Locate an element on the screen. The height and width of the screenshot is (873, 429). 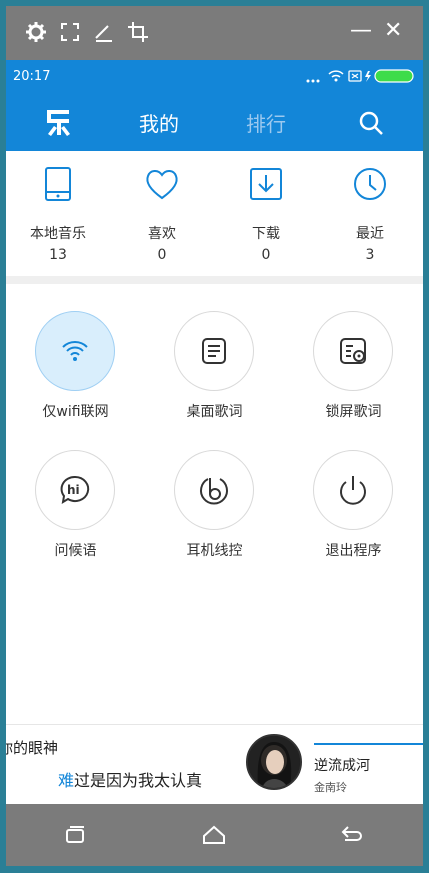
grid-item-desktop-lyrics: 桌面歌词 is located at coordinates (214, 376).